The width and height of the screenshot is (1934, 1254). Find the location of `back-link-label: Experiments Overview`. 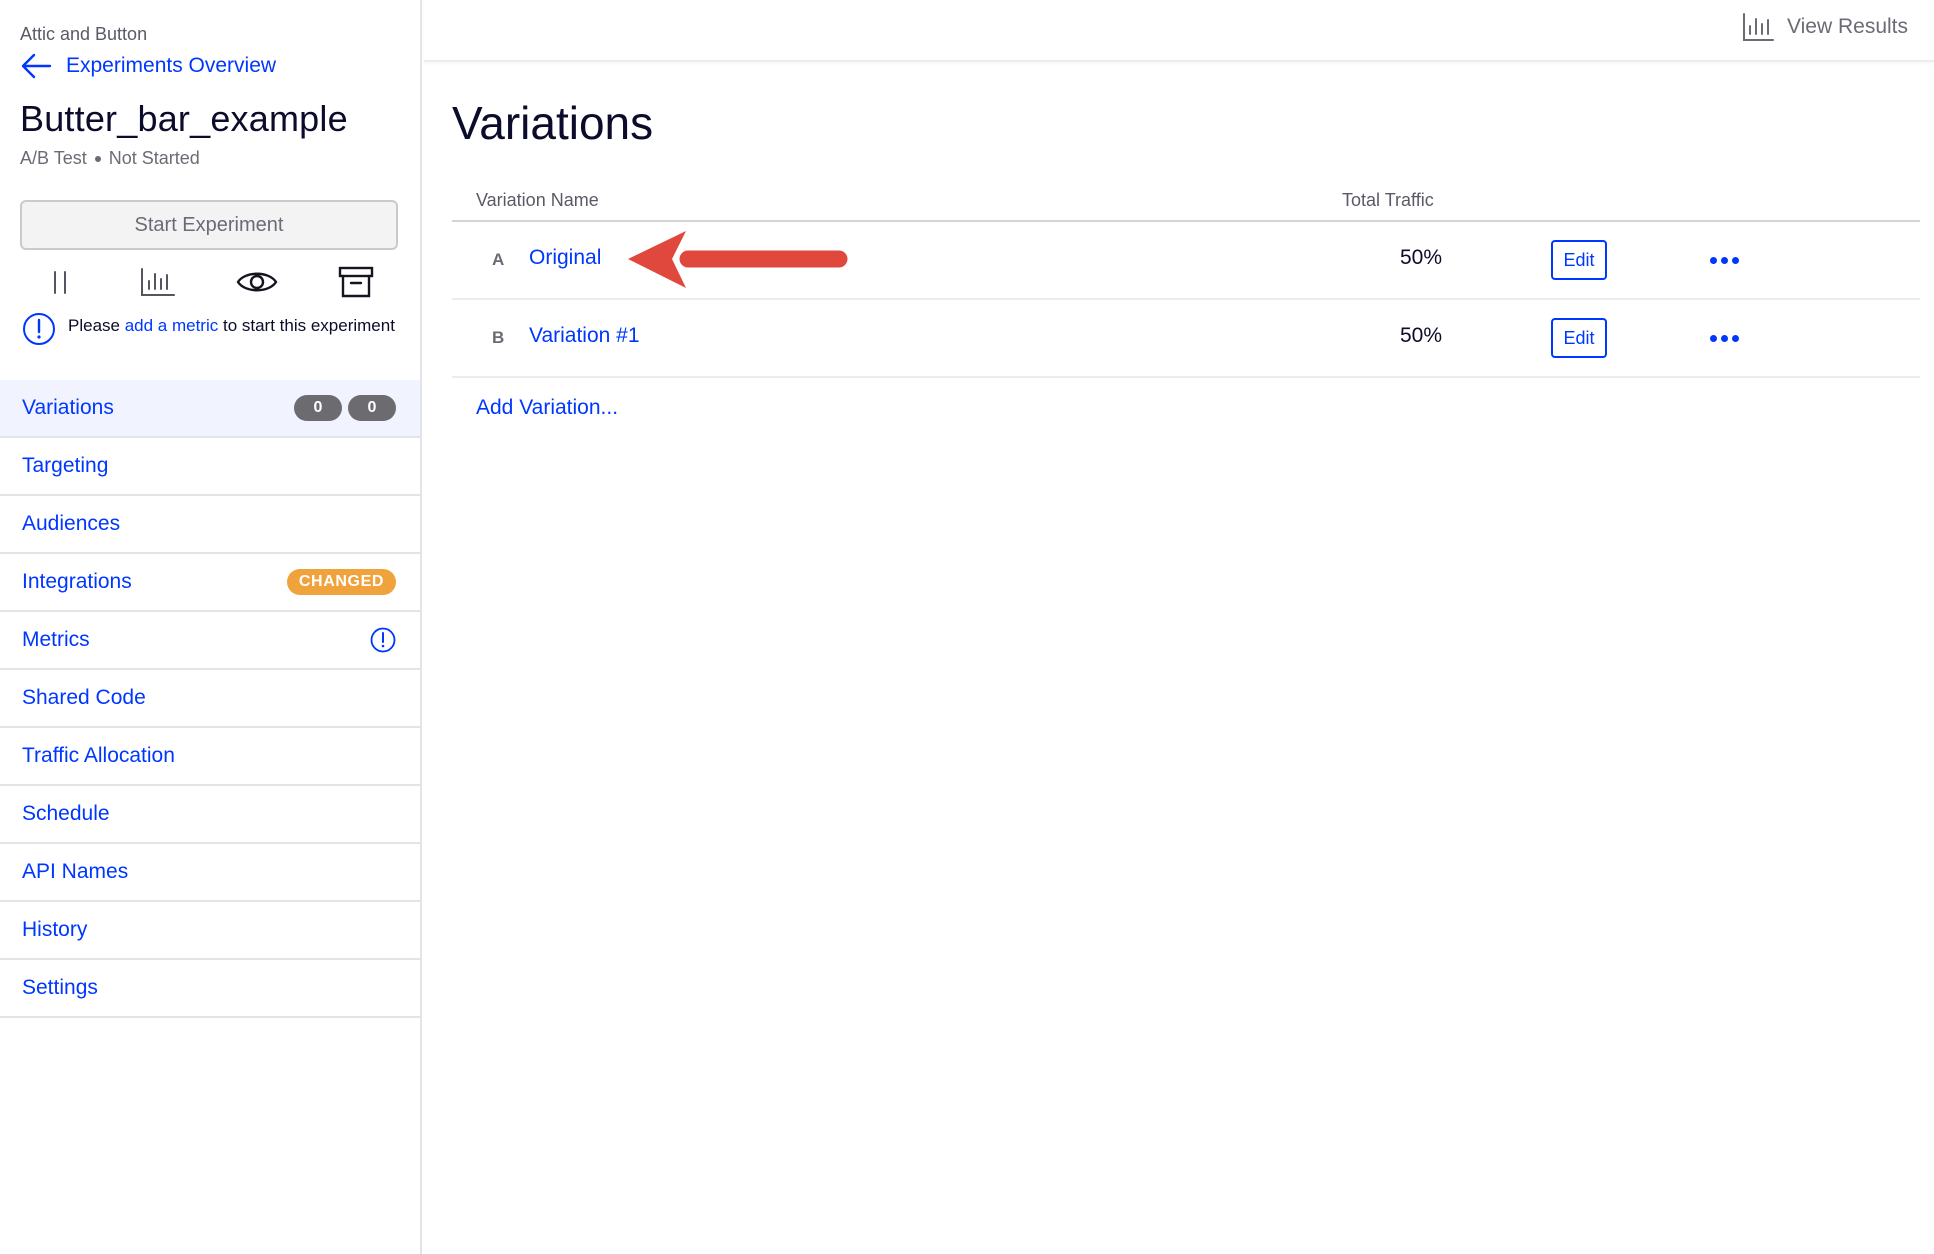

back-link-label: Experiments Overview is located at coordinates (171, 65).